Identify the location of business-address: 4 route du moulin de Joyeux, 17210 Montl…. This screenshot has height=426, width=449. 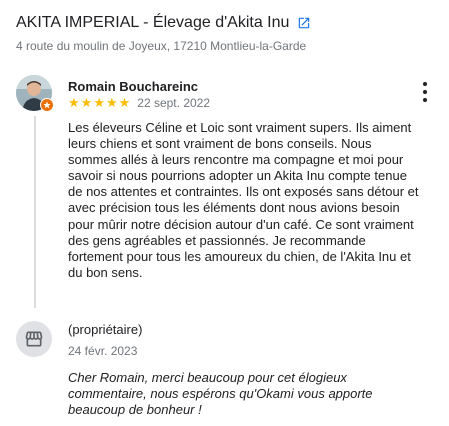
(161, 46).